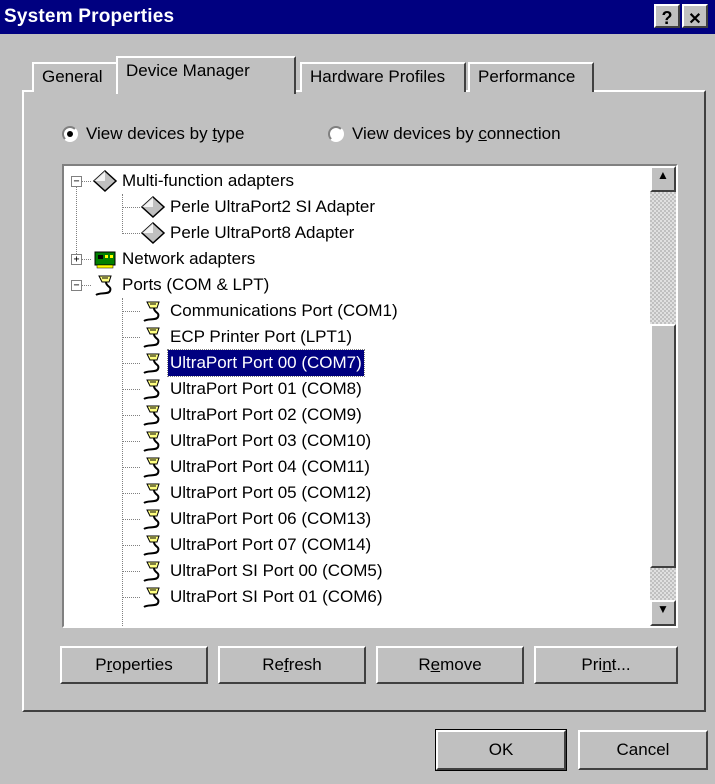 Image resolution: width=715 pixels, height=784 pixels. What do you see at coordinates (89, 16) in the screenshot?
I see `window-title: System Properties` at bounding box center [89, 16].